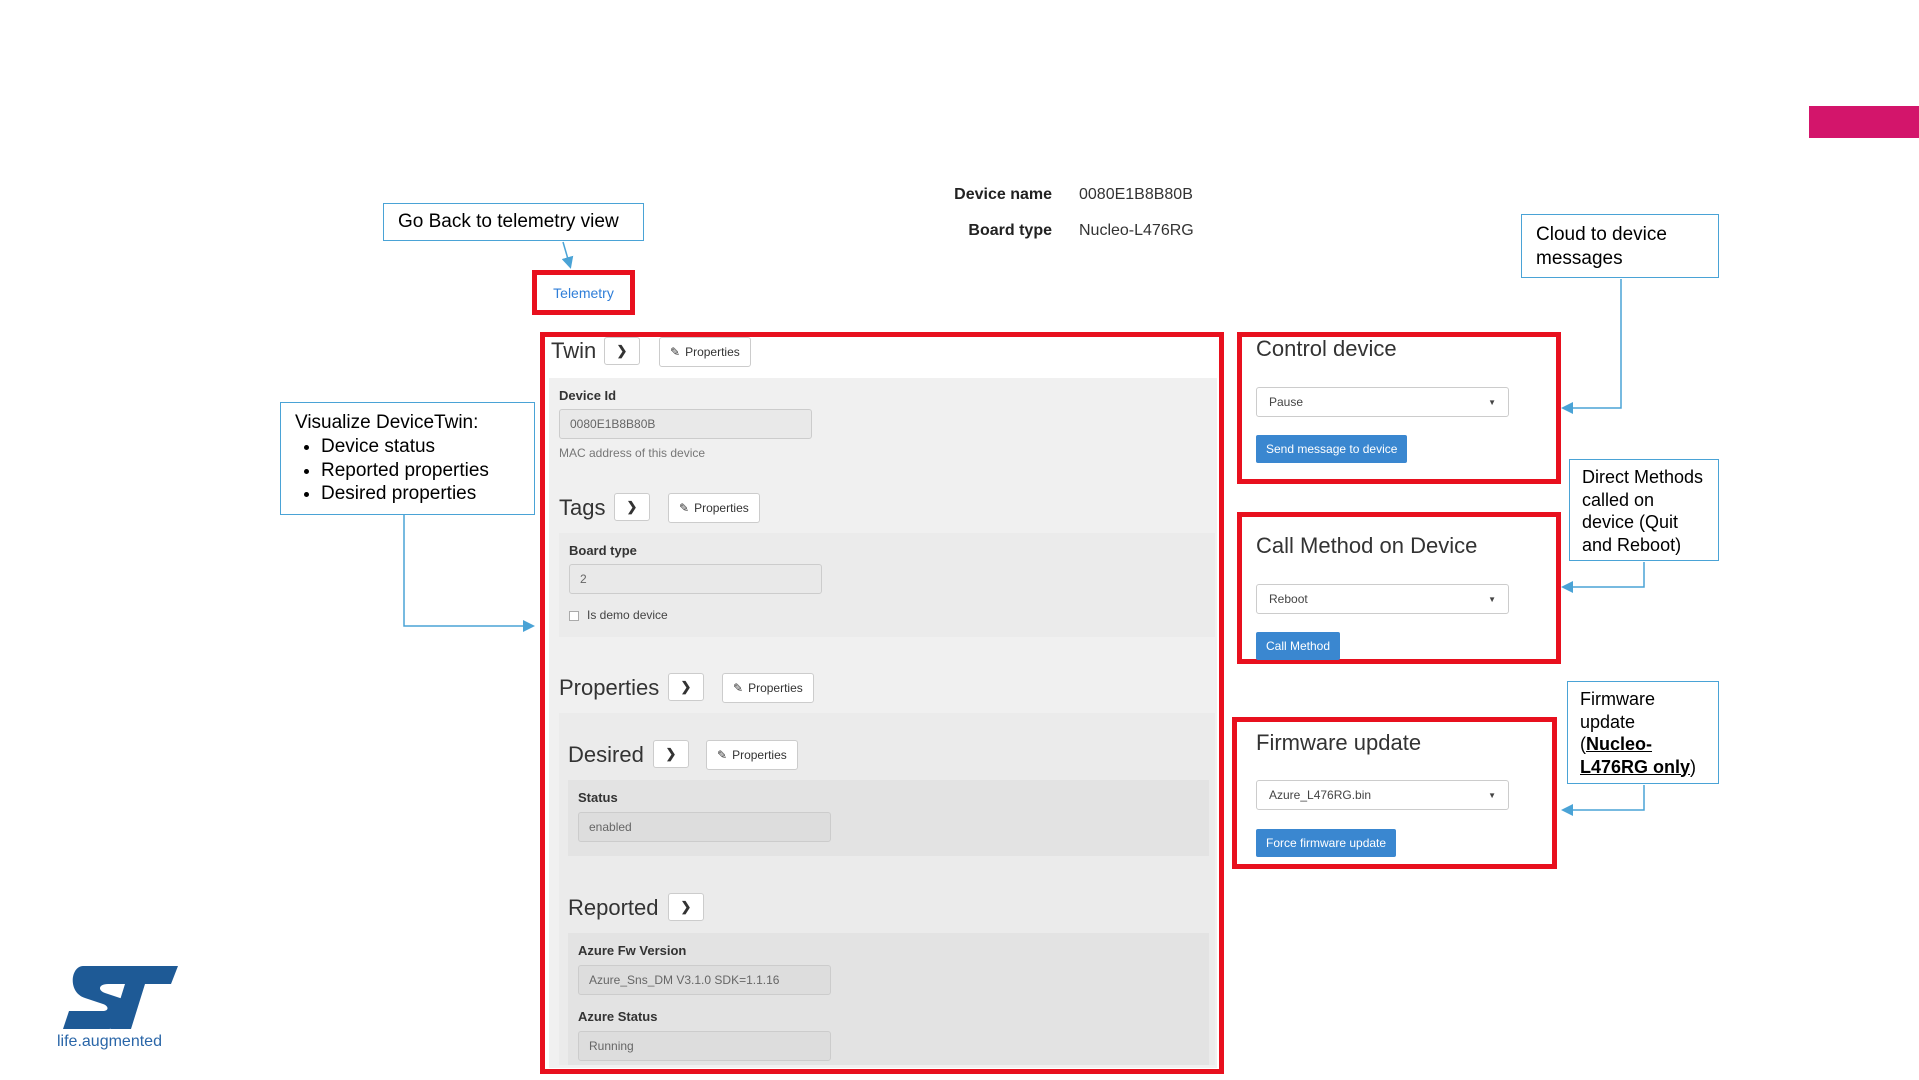 The height and width of the screenshot is (1080, 1919). Describe the element at coordinates (606, 754) in the screenshot. I see `desired-title: Desired` at that location.